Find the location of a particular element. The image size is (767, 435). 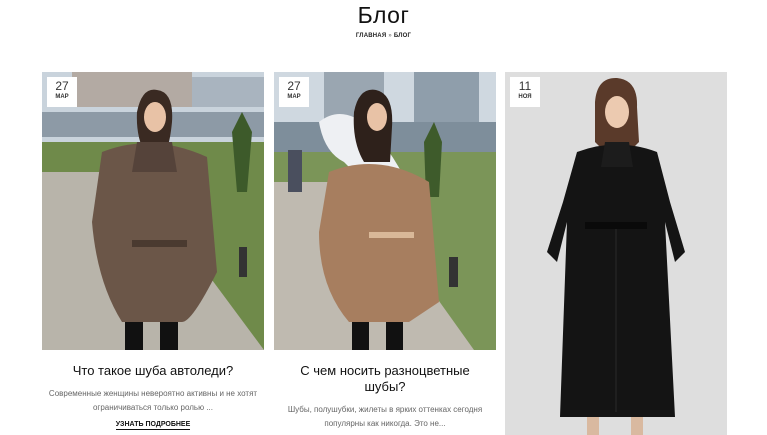

date-badge: 11 ноя is located at coordinates (525, 92).